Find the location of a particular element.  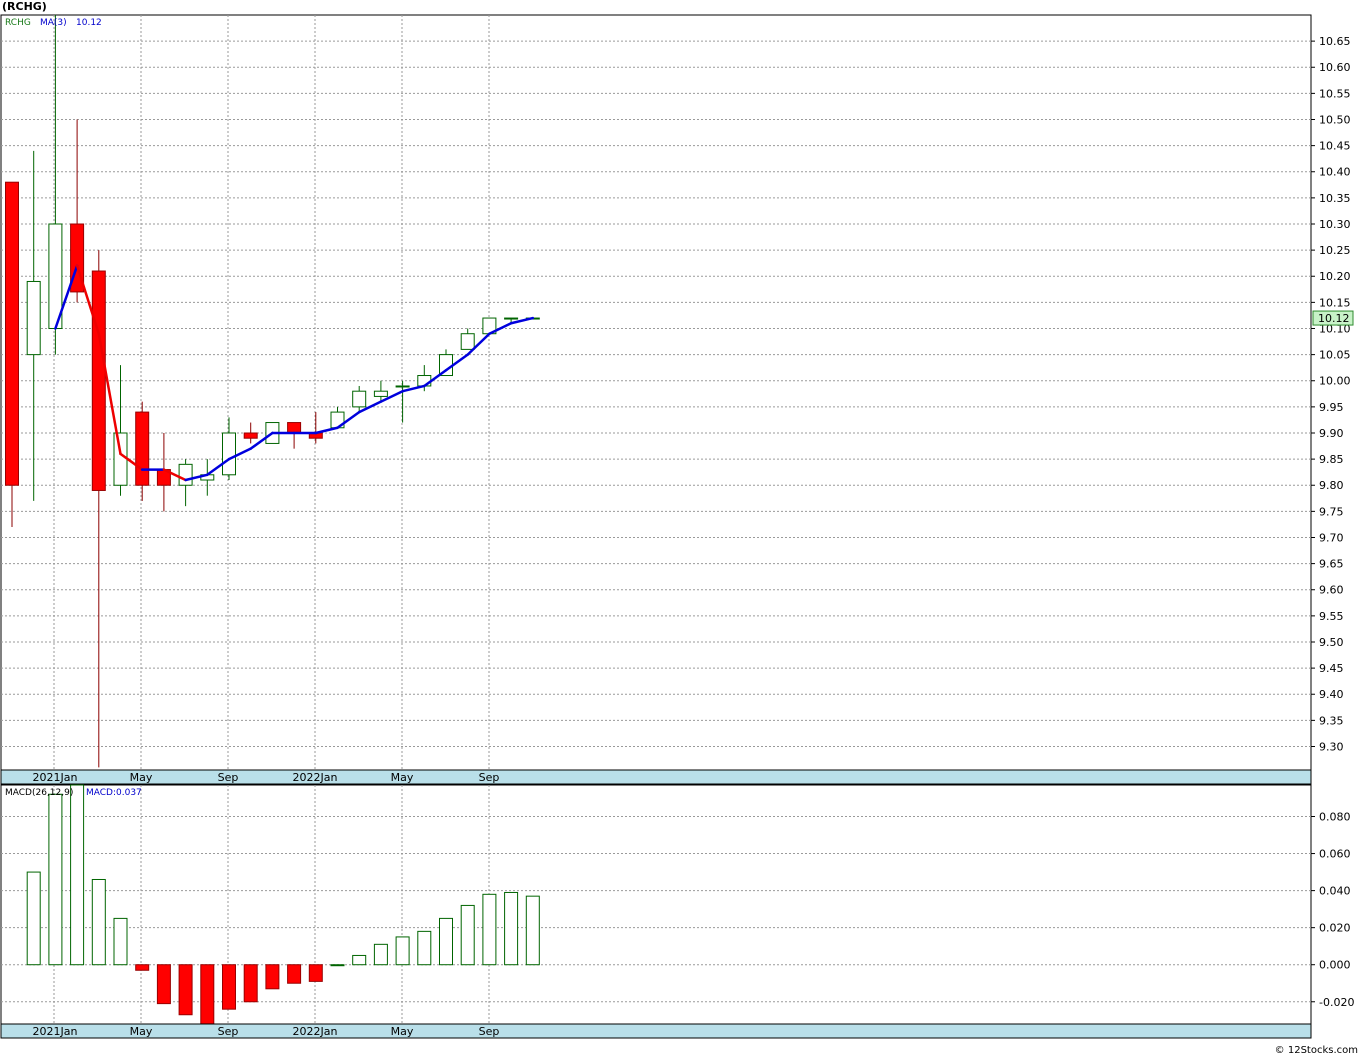

price-tick-label: 10.05 is located at coordinates (1335, 355).